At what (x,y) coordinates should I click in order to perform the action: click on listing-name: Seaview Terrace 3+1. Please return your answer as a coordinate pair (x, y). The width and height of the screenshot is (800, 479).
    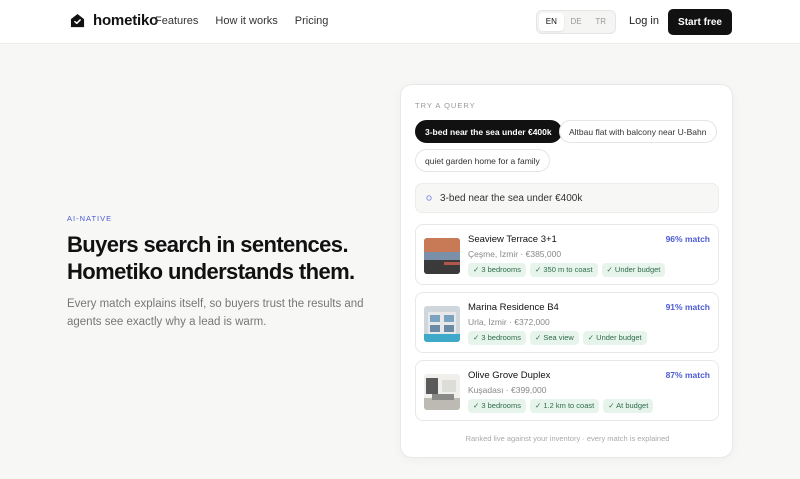
    Looking at the image, I should click on (512, 239).